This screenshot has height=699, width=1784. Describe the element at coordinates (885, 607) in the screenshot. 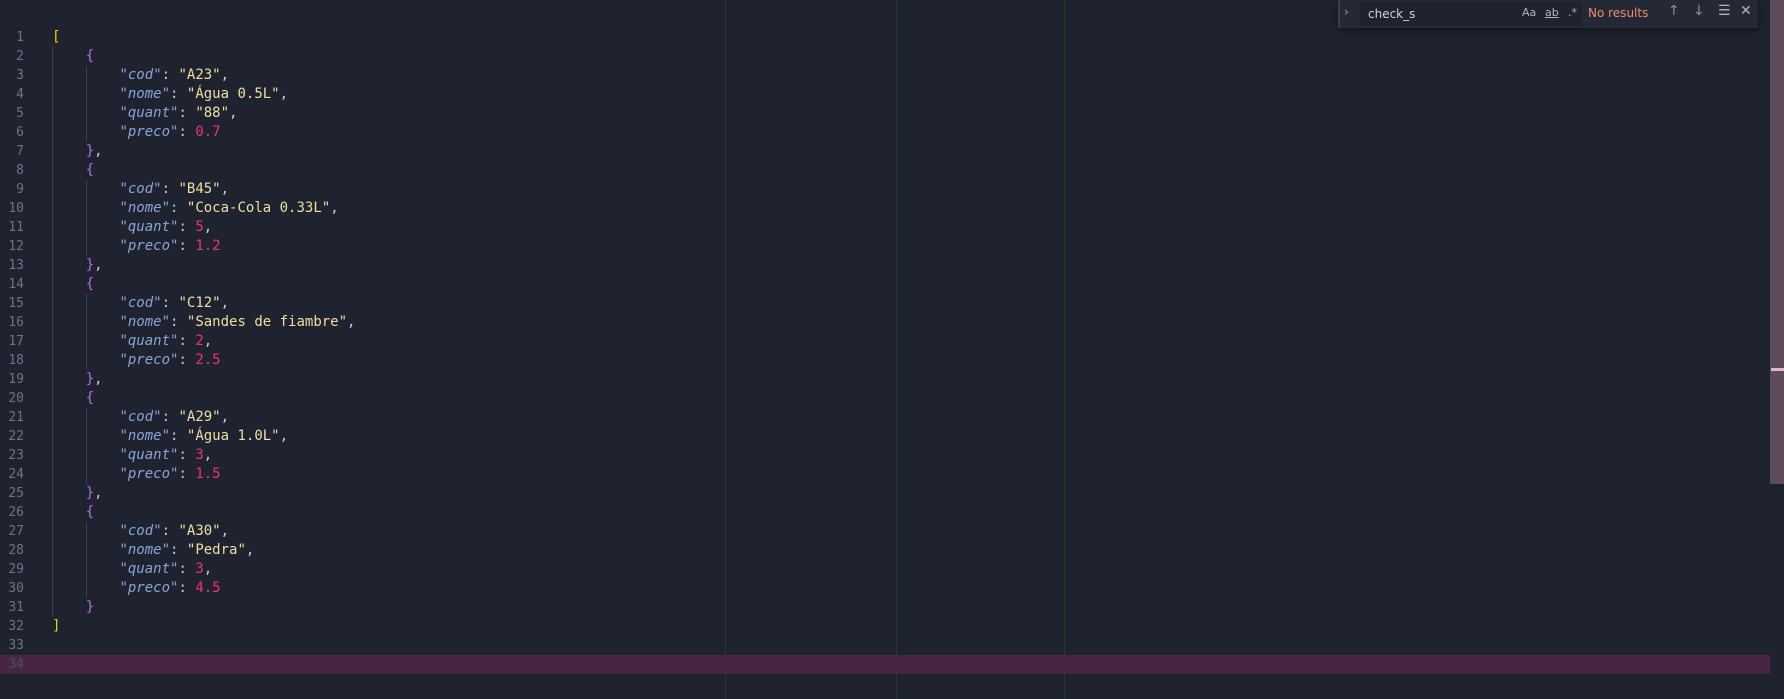

I see `code-line: 31 }` at that location.